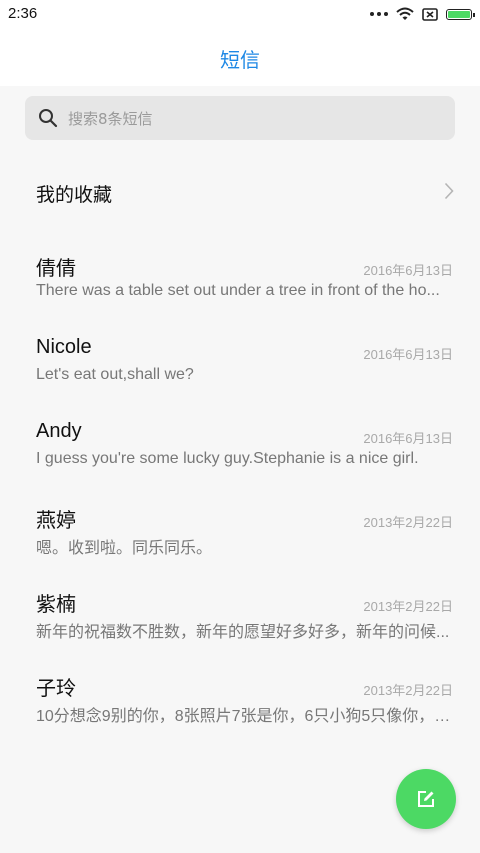 Image resolution: width=480 pixels, height=853 pixels. Describe the element at coordinates (124, 548) in the screenshot. I see `message-preview: 嗯。收到啦。同乐同乐。` at that location.